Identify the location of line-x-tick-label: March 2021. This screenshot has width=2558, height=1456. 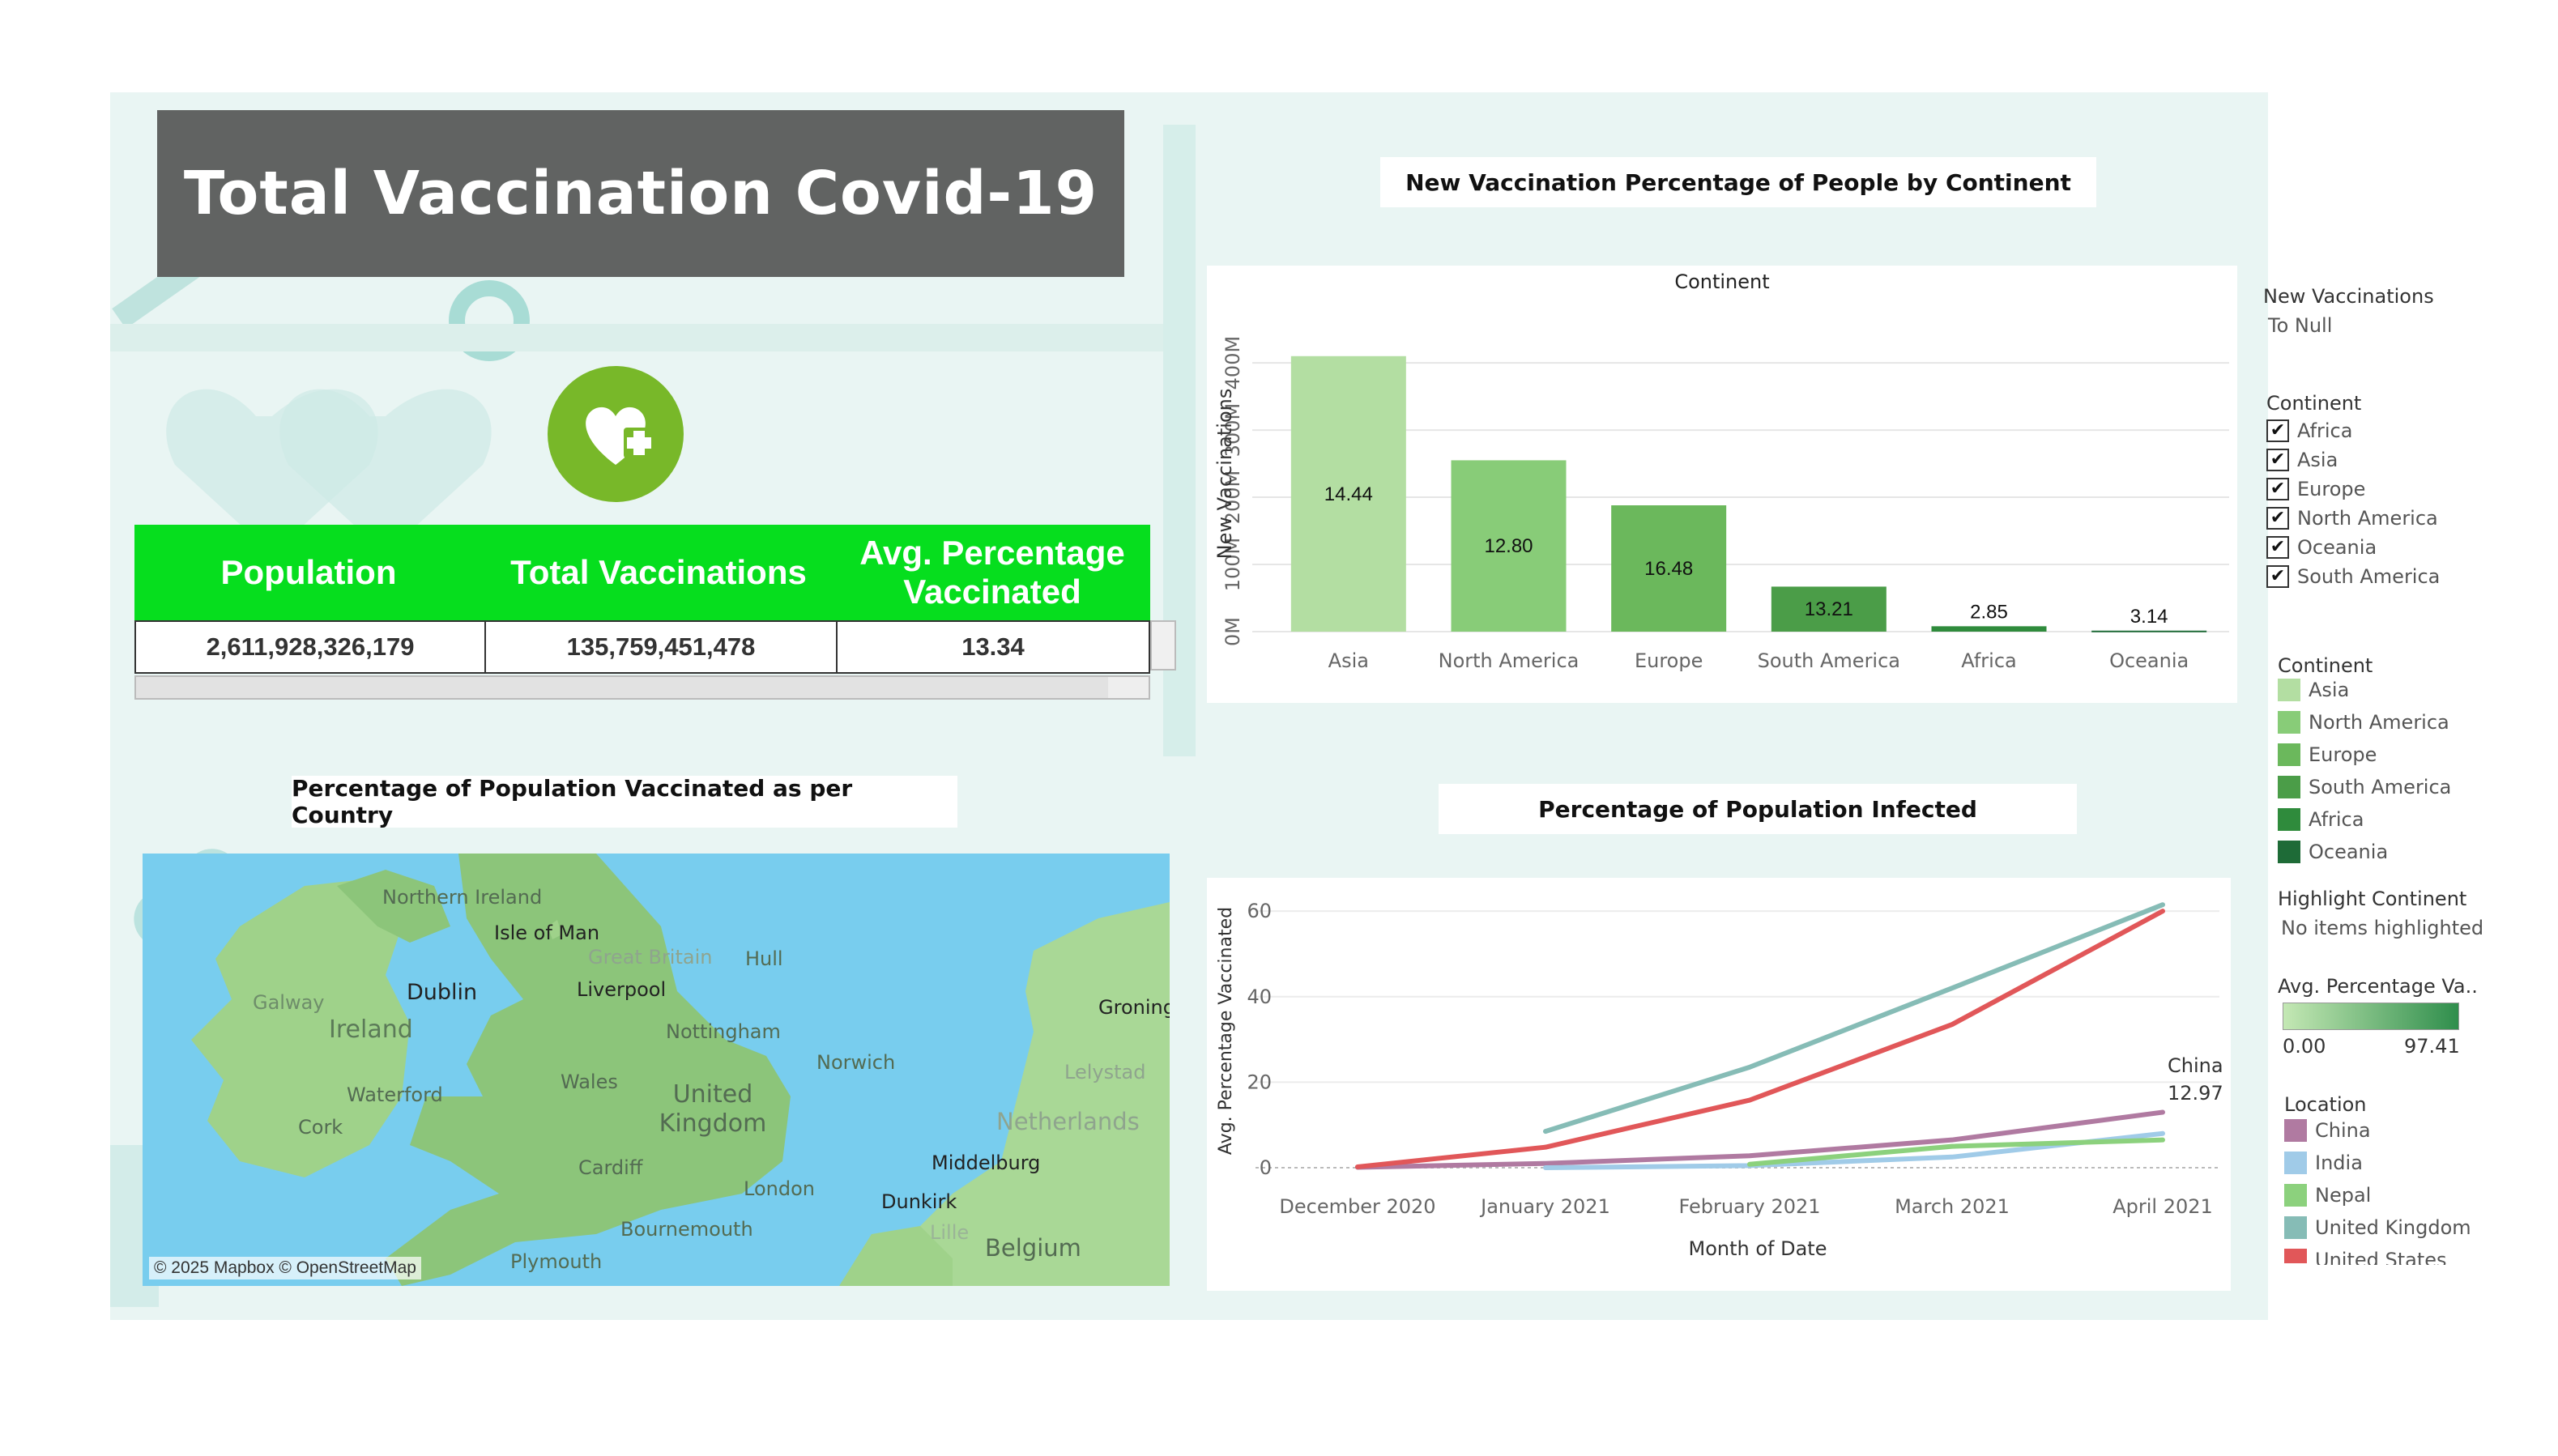
(1952, 1206).